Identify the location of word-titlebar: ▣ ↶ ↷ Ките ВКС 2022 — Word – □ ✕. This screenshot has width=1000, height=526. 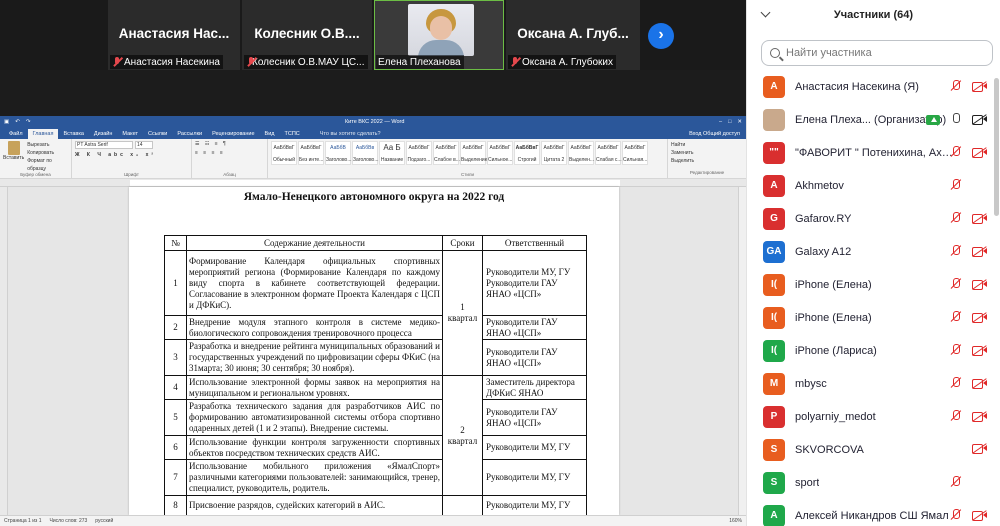
(373, 121).